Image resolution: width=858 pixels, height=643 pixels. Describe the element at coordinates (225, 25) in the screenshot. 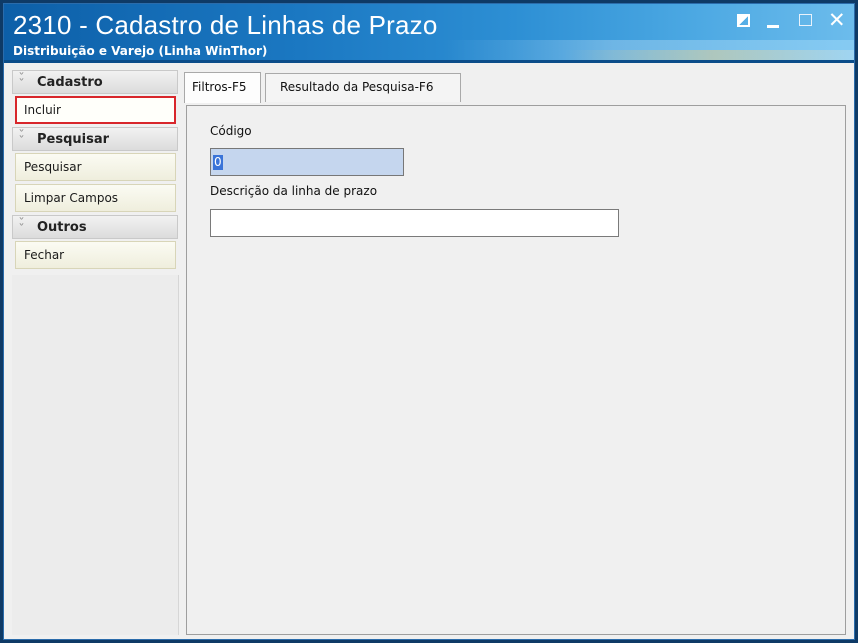

I see `window-title: 2310 - Cadastro de Linhas de Prazo` at that location.